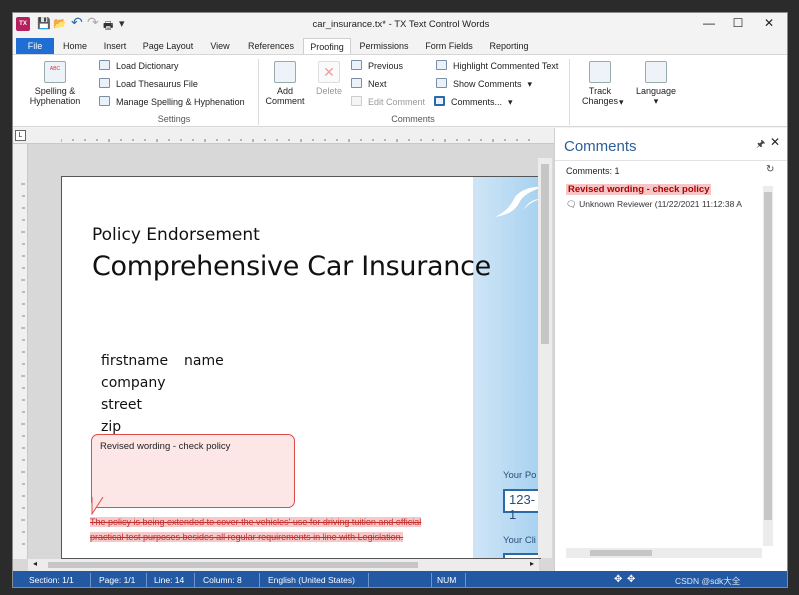 This screenshot has height=595, width=799. What do you see at coordinates (413, 119) in the screenshot?
I see `comments-group-label: Comments` at bounding box center [413, 119].